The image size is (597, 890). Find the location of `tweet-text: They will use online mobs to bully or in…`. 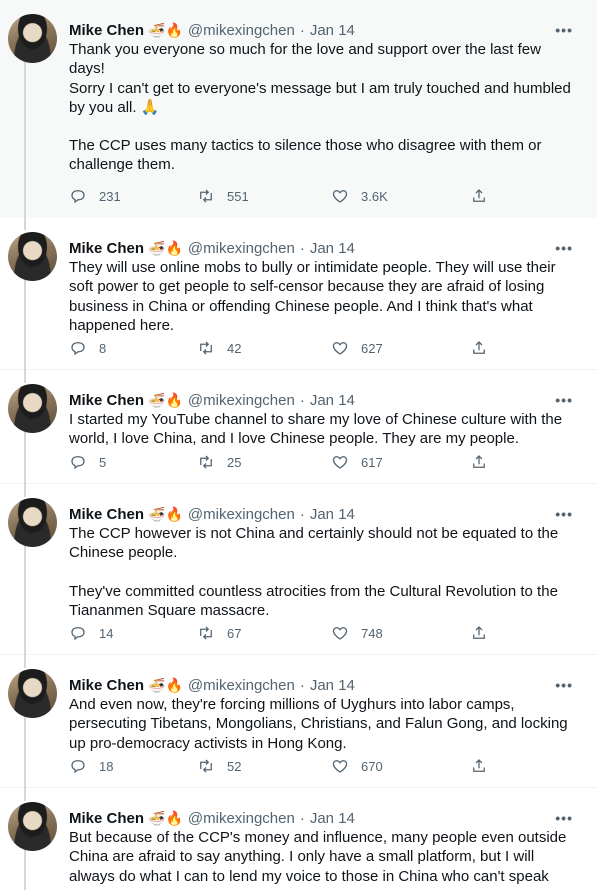

tweet-text: They will use online mobs to bully or in… is located at coordinates (323, 296).